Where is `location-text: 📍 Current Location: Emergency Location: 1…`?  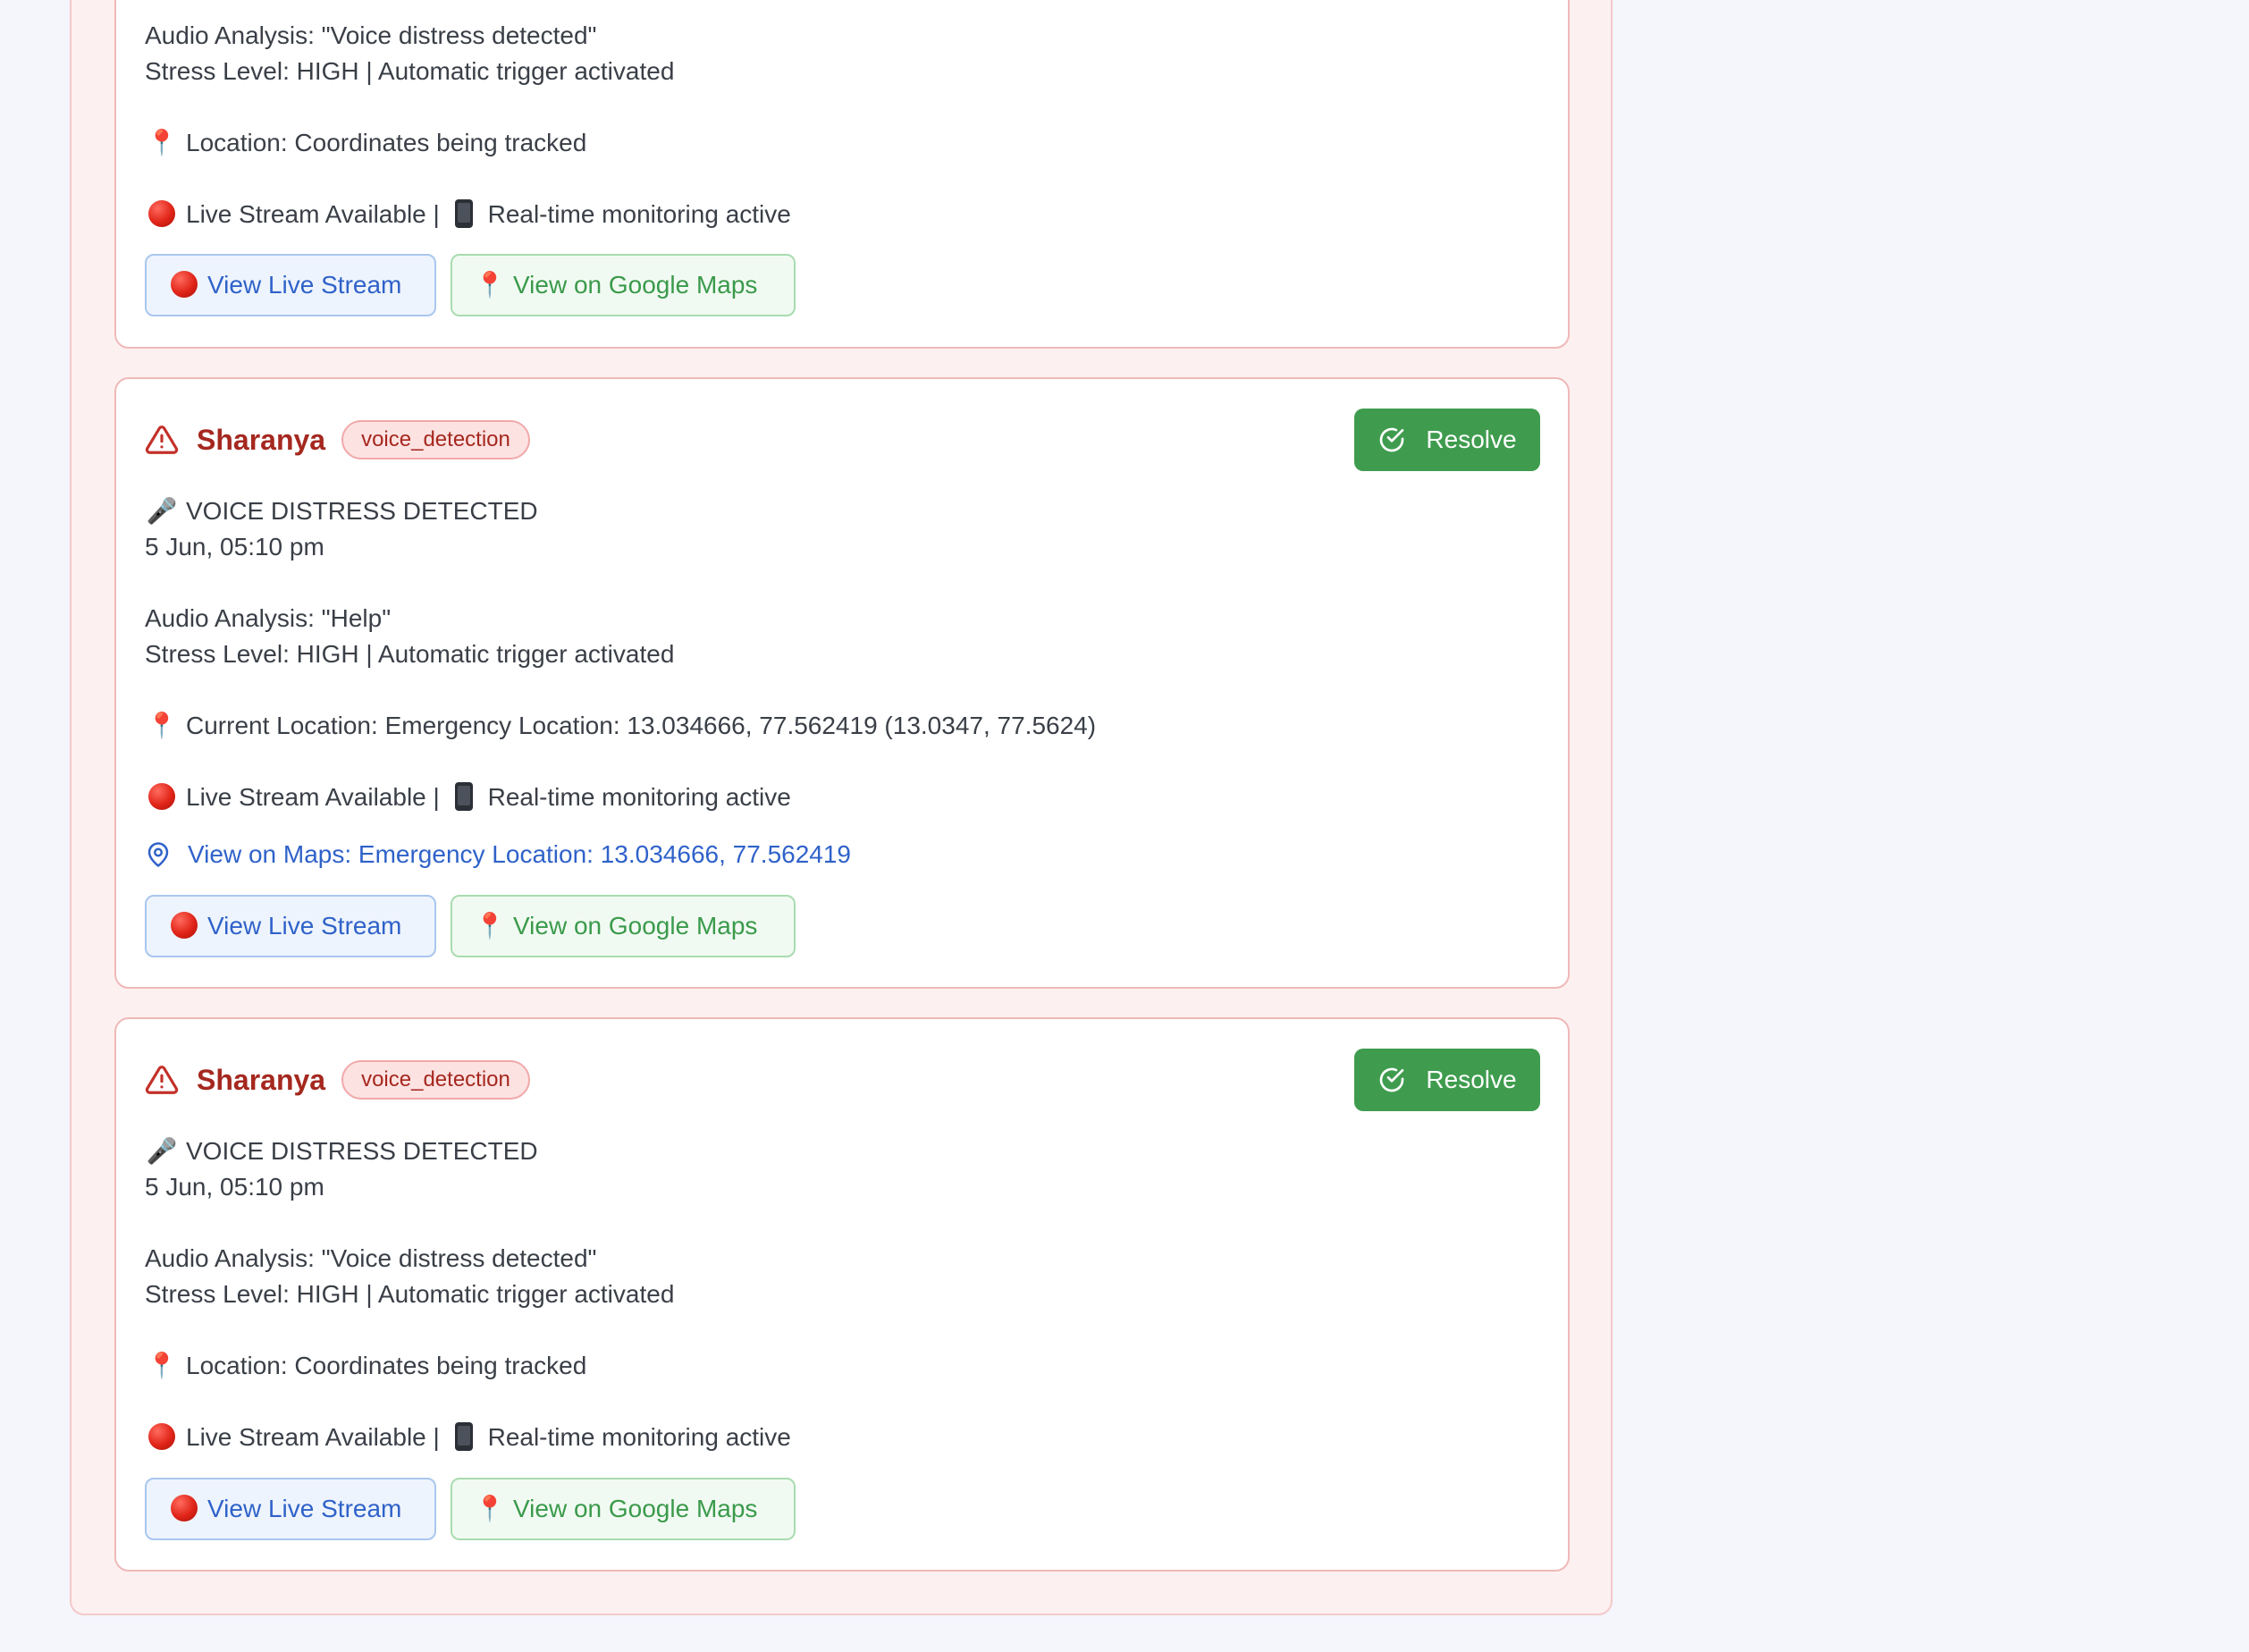 location-text: 📍 Current Location: Emergency Location: 1… is located at coordinates (621, 726).